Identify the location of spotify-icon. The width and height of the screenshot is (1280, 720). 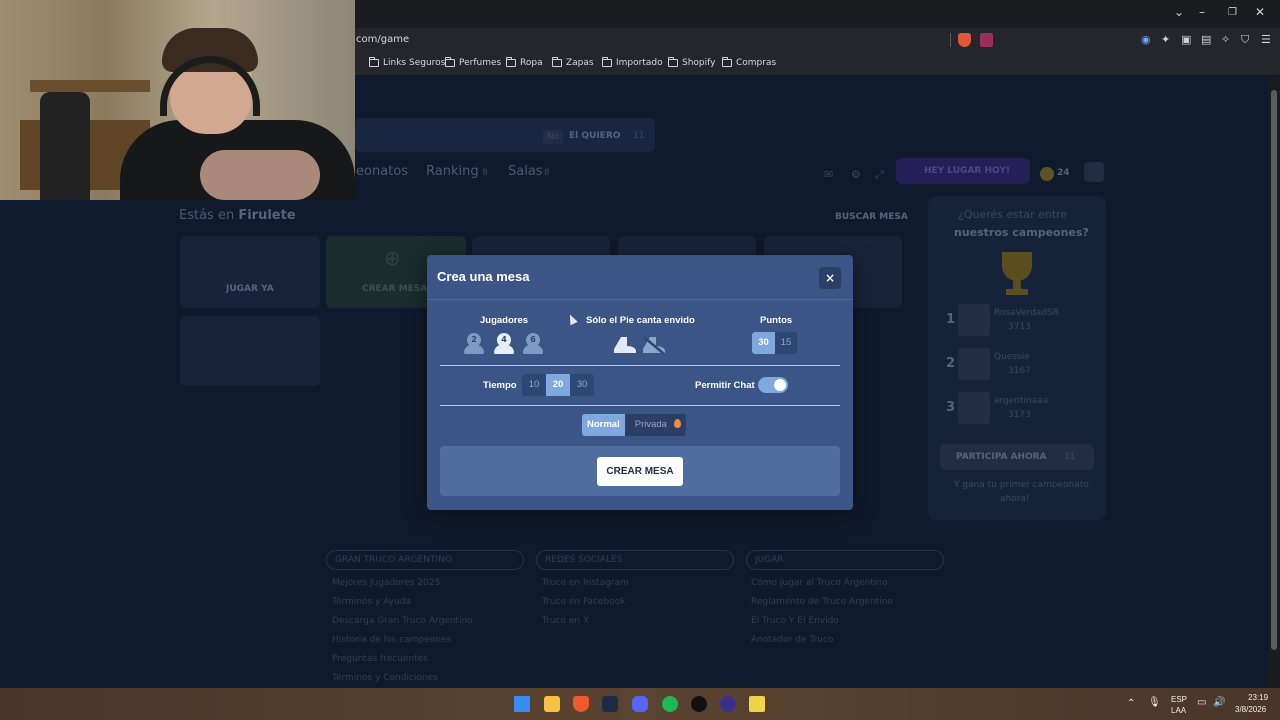
(670, 704).